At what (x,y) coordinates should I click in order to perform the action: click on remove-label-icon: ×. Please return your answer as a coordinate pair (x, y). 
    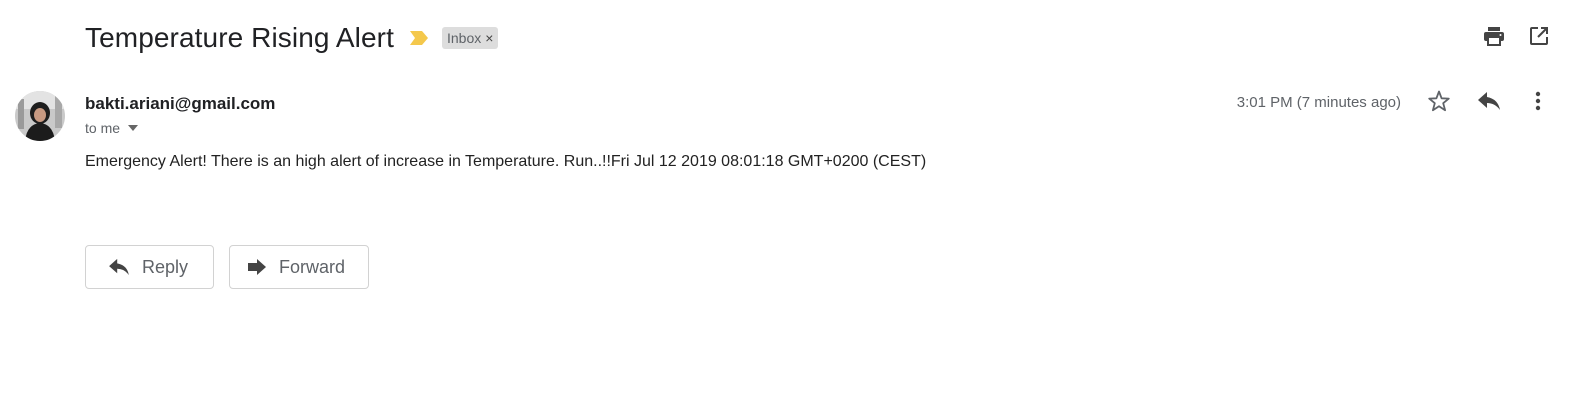
    Looking at the image, I should click on (489, 38).